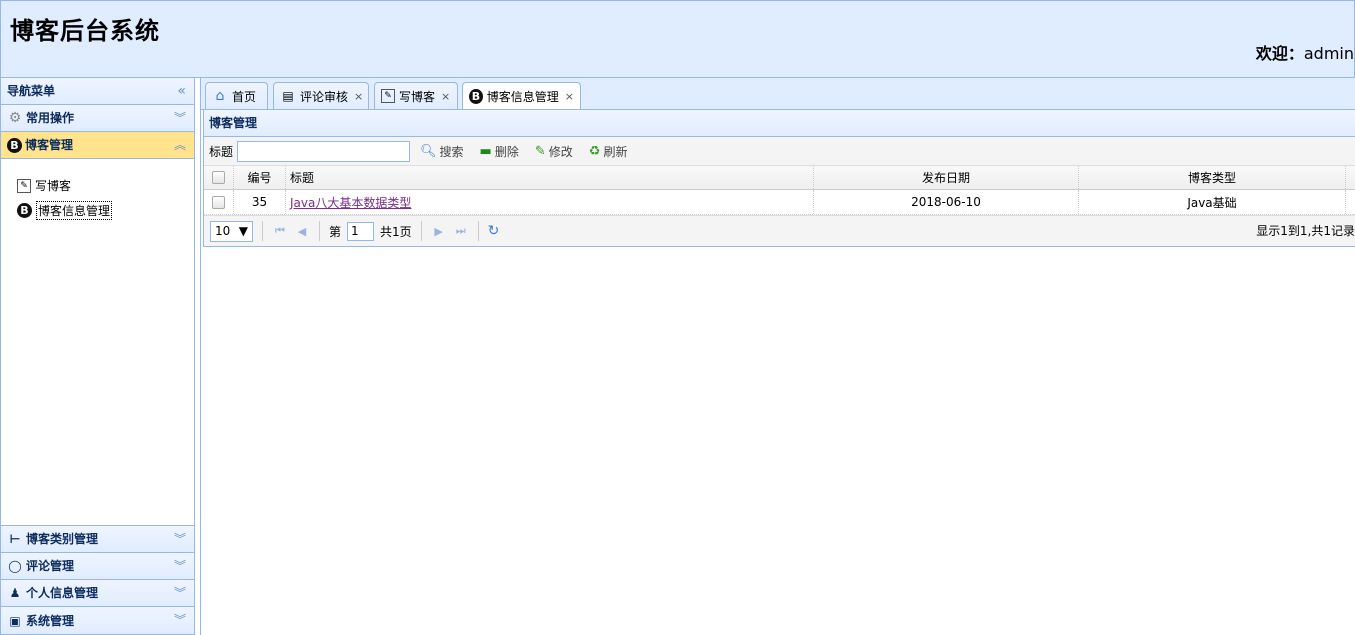 This screenshot has height=635, width=1355. I want to click on page-size-value: 10, so click(223, 231).